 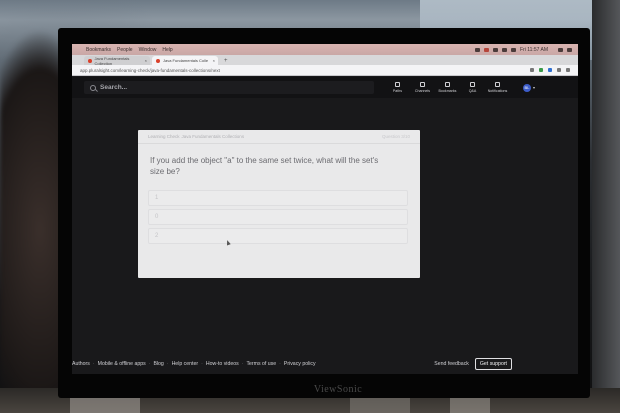 I want to click on wifi-icon, so click(x=505, y=49).